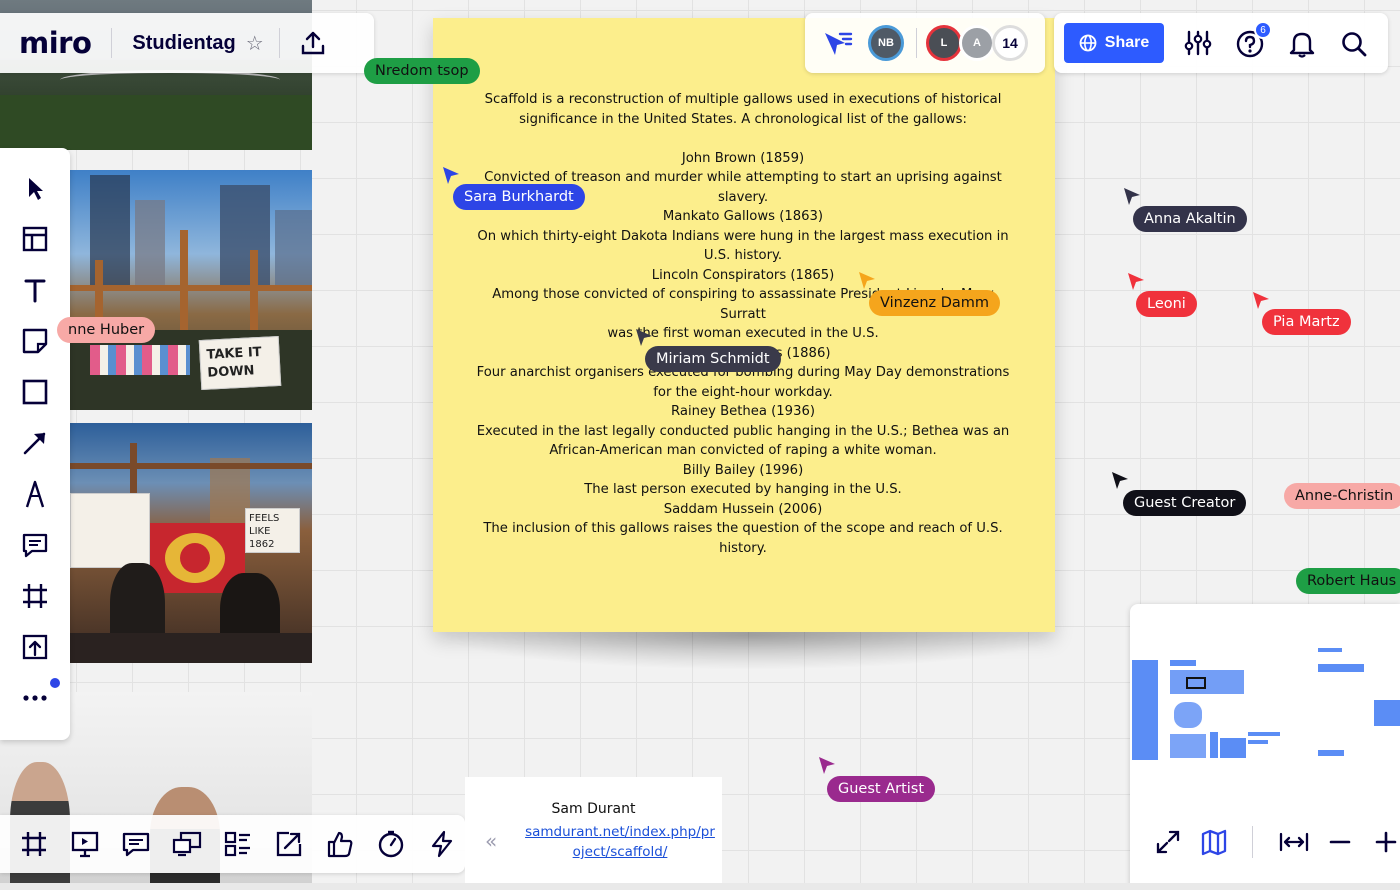  What do you see at coordinates (1010, 43) in the screenshot?
I see `collaborator-count: 14` at bounding box center [1010, 43].